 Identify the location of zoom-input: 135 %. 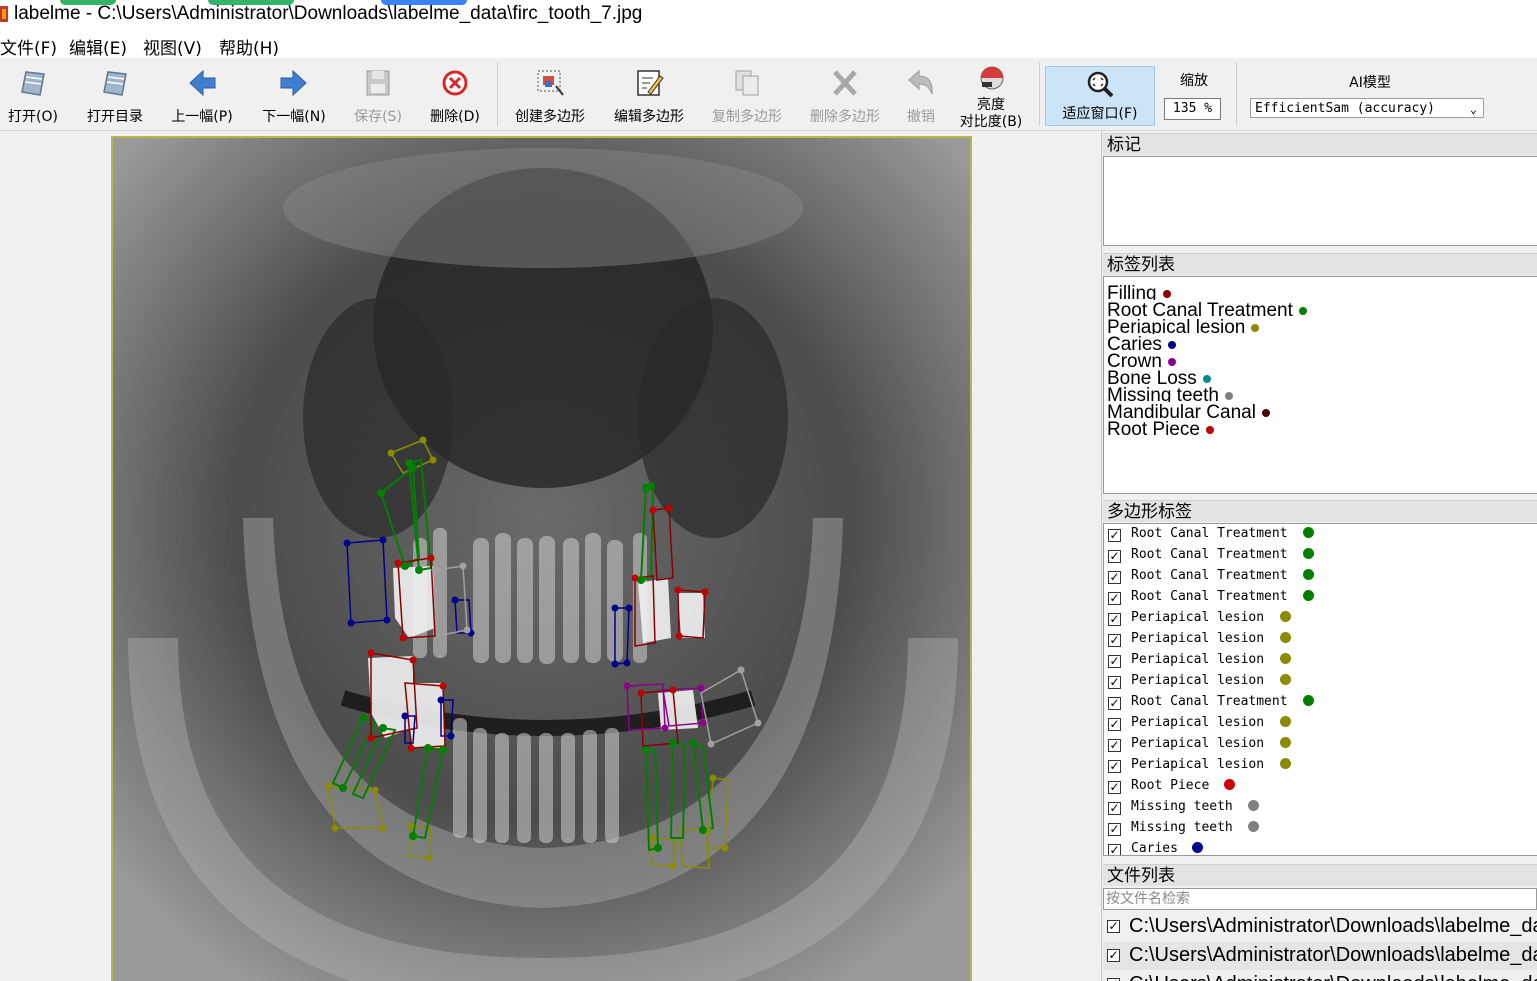
(1192, 109).